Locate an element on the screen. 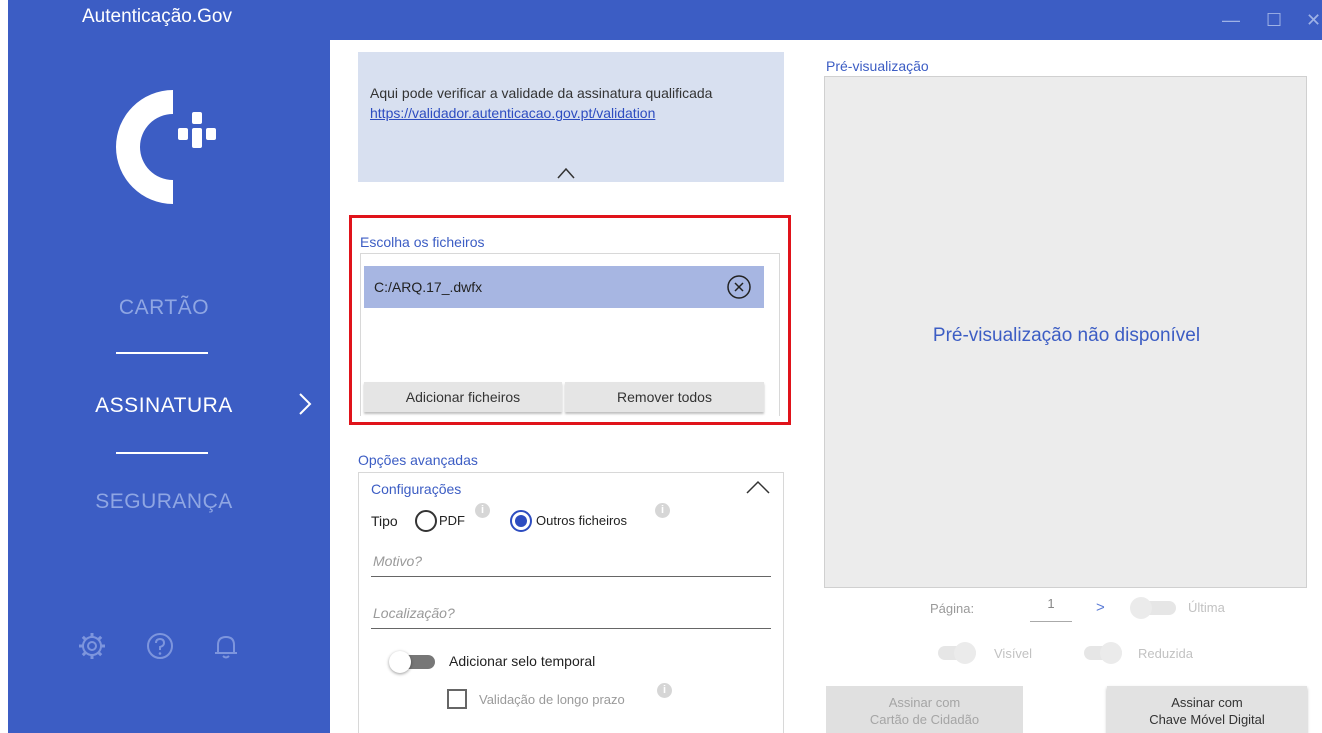 This screenshot has width=1322, height=733. sign-cc-line1: Assinar com is located at coordinates (924, 702).